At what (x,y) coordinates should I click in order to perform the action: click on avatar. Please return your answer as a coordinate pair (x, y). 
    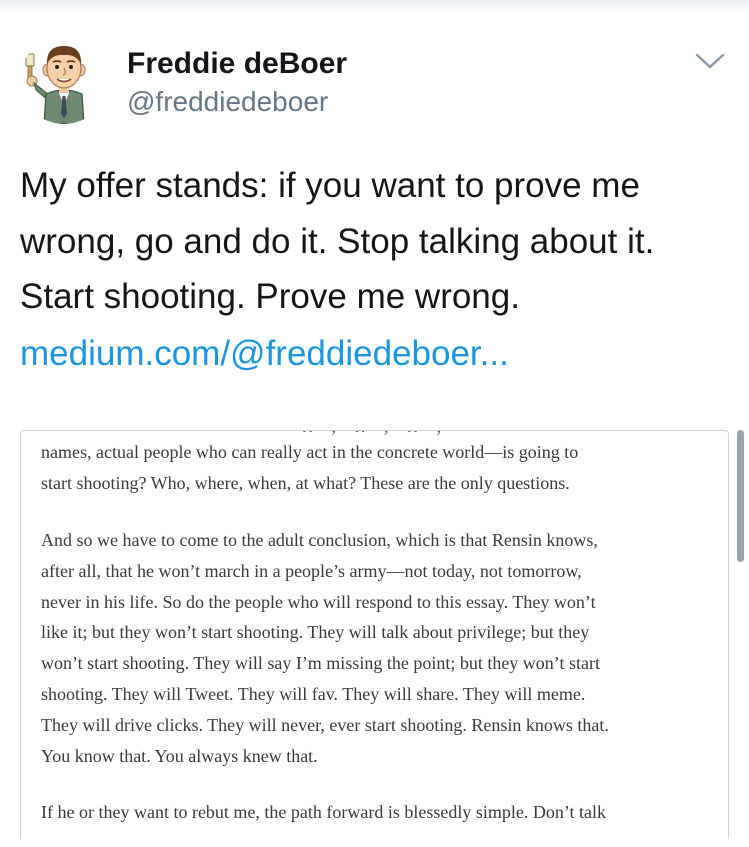
    Looking at the image, I should click on (64, 80).